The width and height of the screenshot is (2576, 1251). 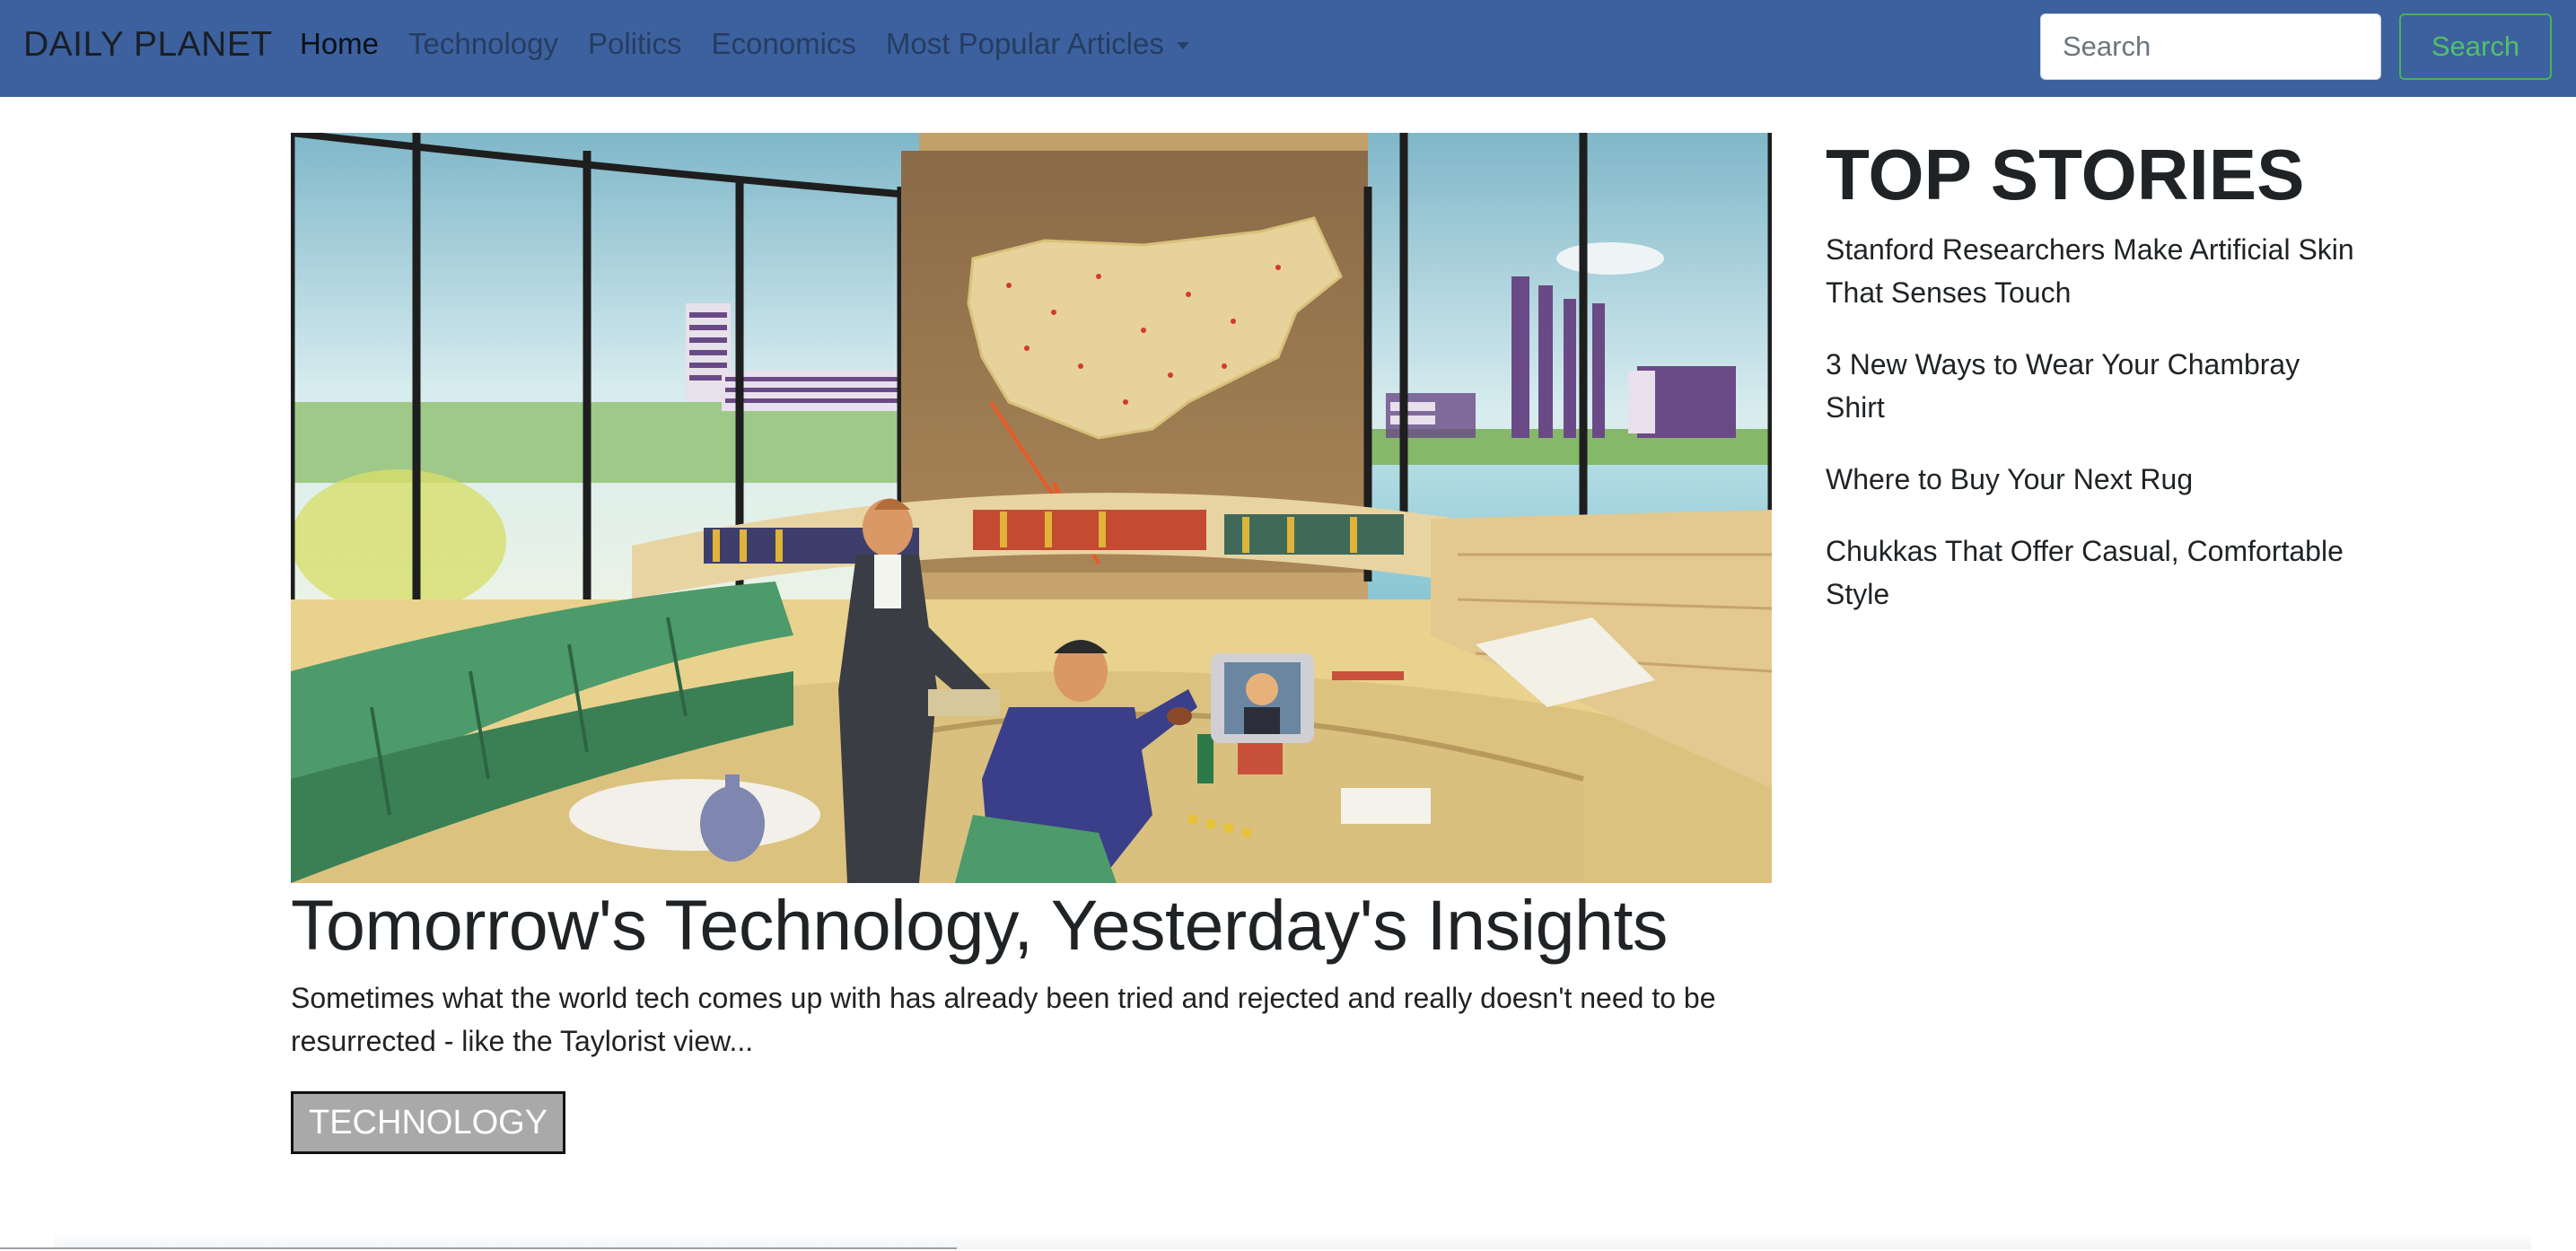 I want to click on nav-dropdown-most-popular: Most Popular Articles, so click(x=1037, y=44).